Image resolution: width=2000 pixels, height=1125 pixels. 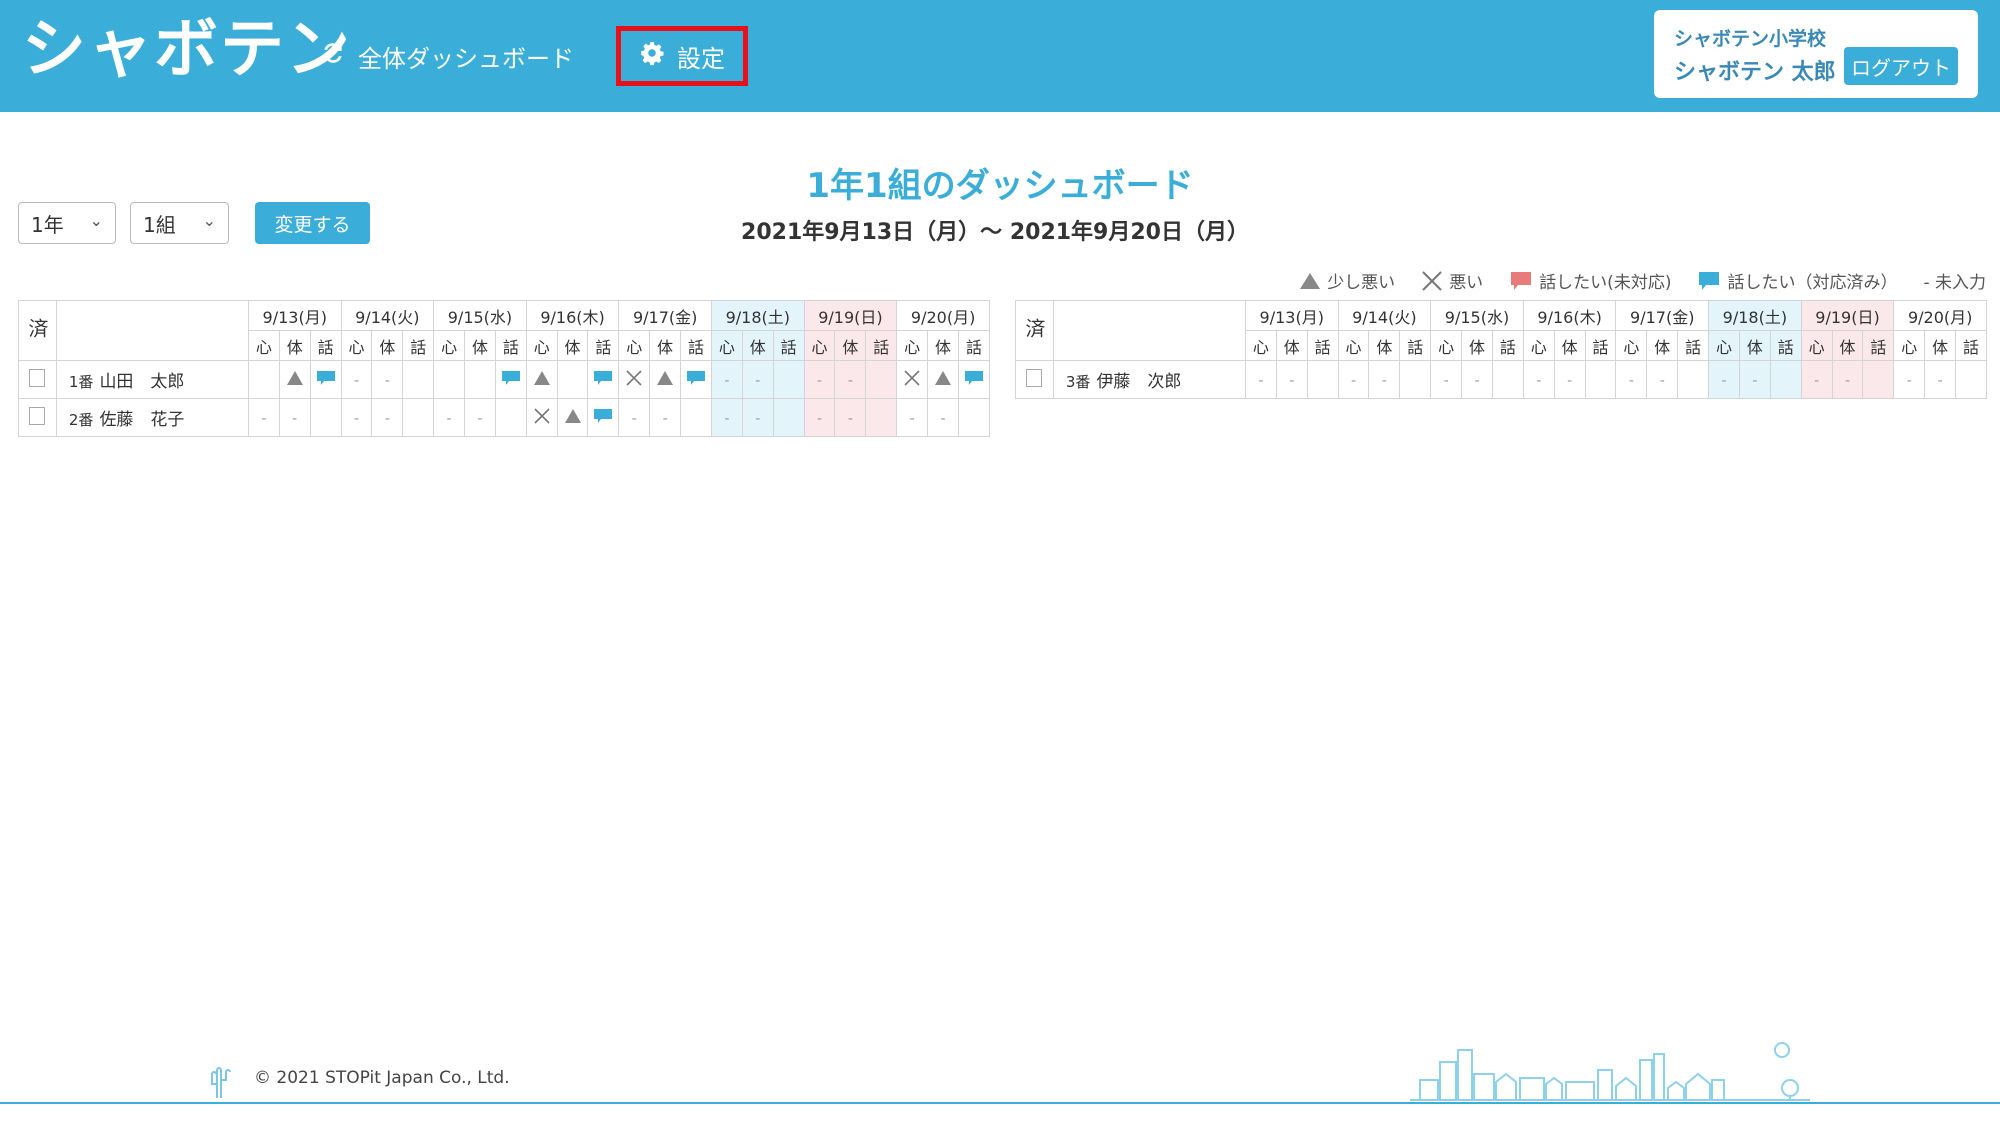 What do you see at coordinates (312, 223) in the screenshot?
I see `change-button: 変更する` at bounding box center [312, 223].